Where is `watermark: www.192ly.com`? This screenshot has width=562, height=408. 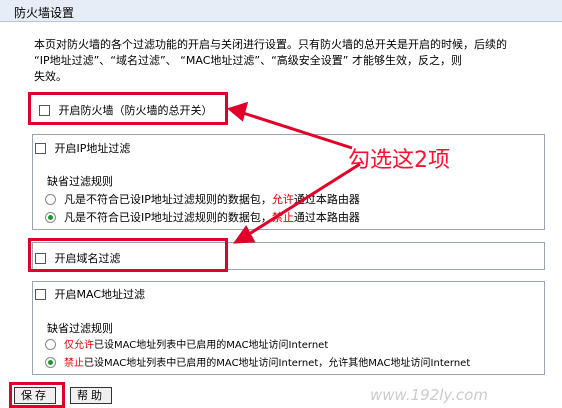
watermark: www.192ly.com is located at coordinates (429, 395).